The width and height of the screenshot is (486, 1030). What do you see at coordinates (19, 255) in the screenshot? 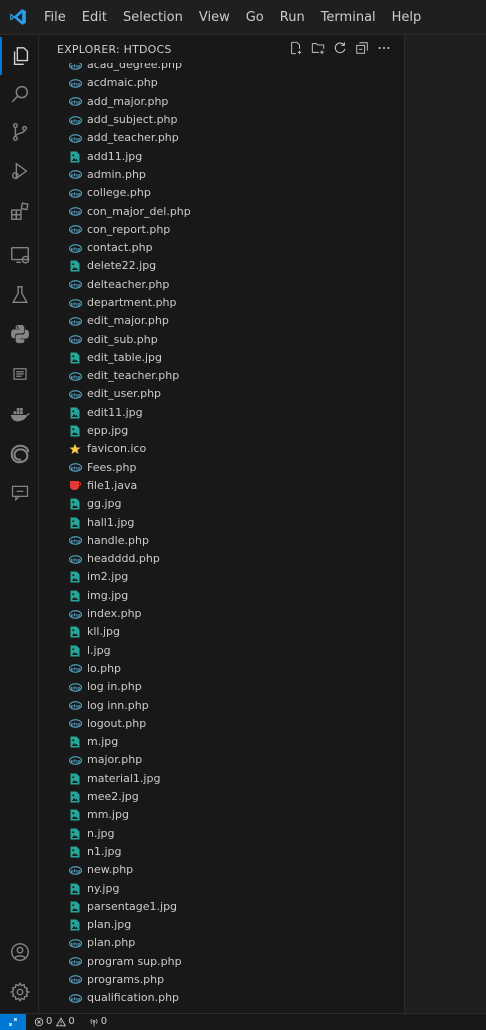
I see `remote-explorer-icon` at bounding box center [19, 255].